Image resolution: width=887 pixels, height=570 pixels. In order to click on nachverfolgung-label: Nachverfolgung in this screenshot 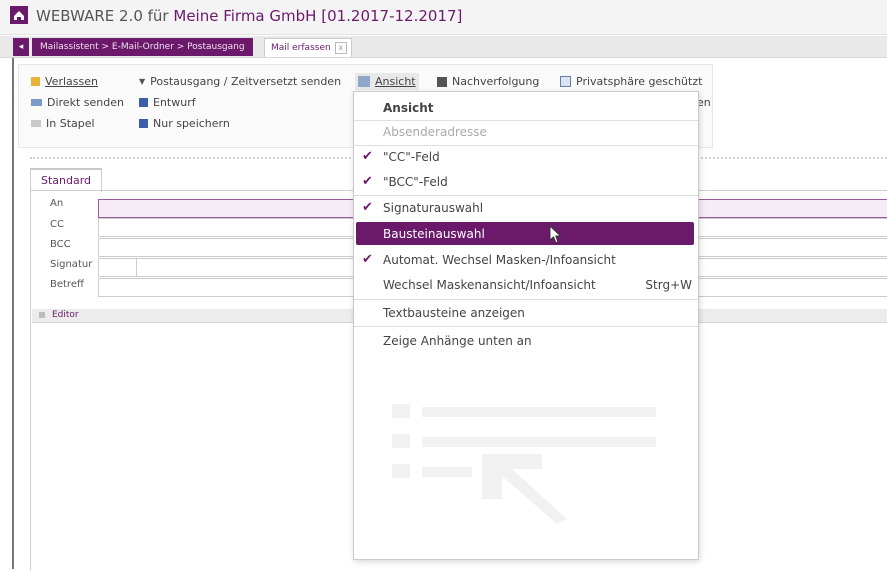, I will do `click(496, 81)`.